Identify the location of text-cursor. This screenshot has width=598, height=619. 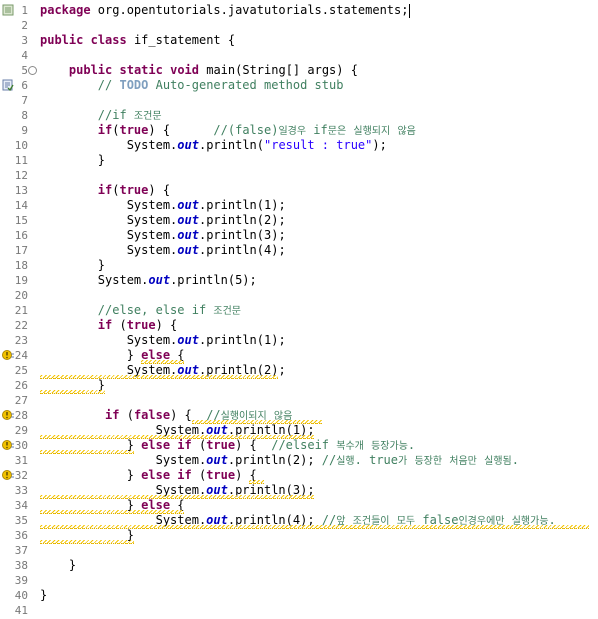
(410, 11).